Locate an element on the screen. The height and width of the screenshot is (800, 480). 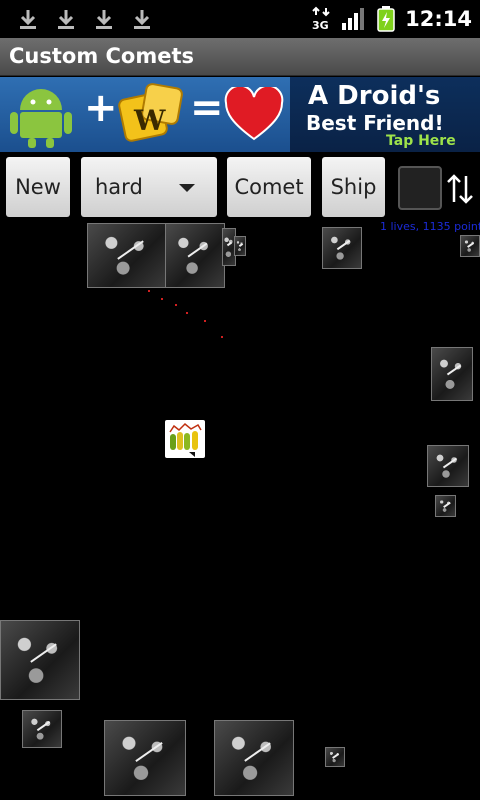
svg-text: W is located at coordinates (149, 120).